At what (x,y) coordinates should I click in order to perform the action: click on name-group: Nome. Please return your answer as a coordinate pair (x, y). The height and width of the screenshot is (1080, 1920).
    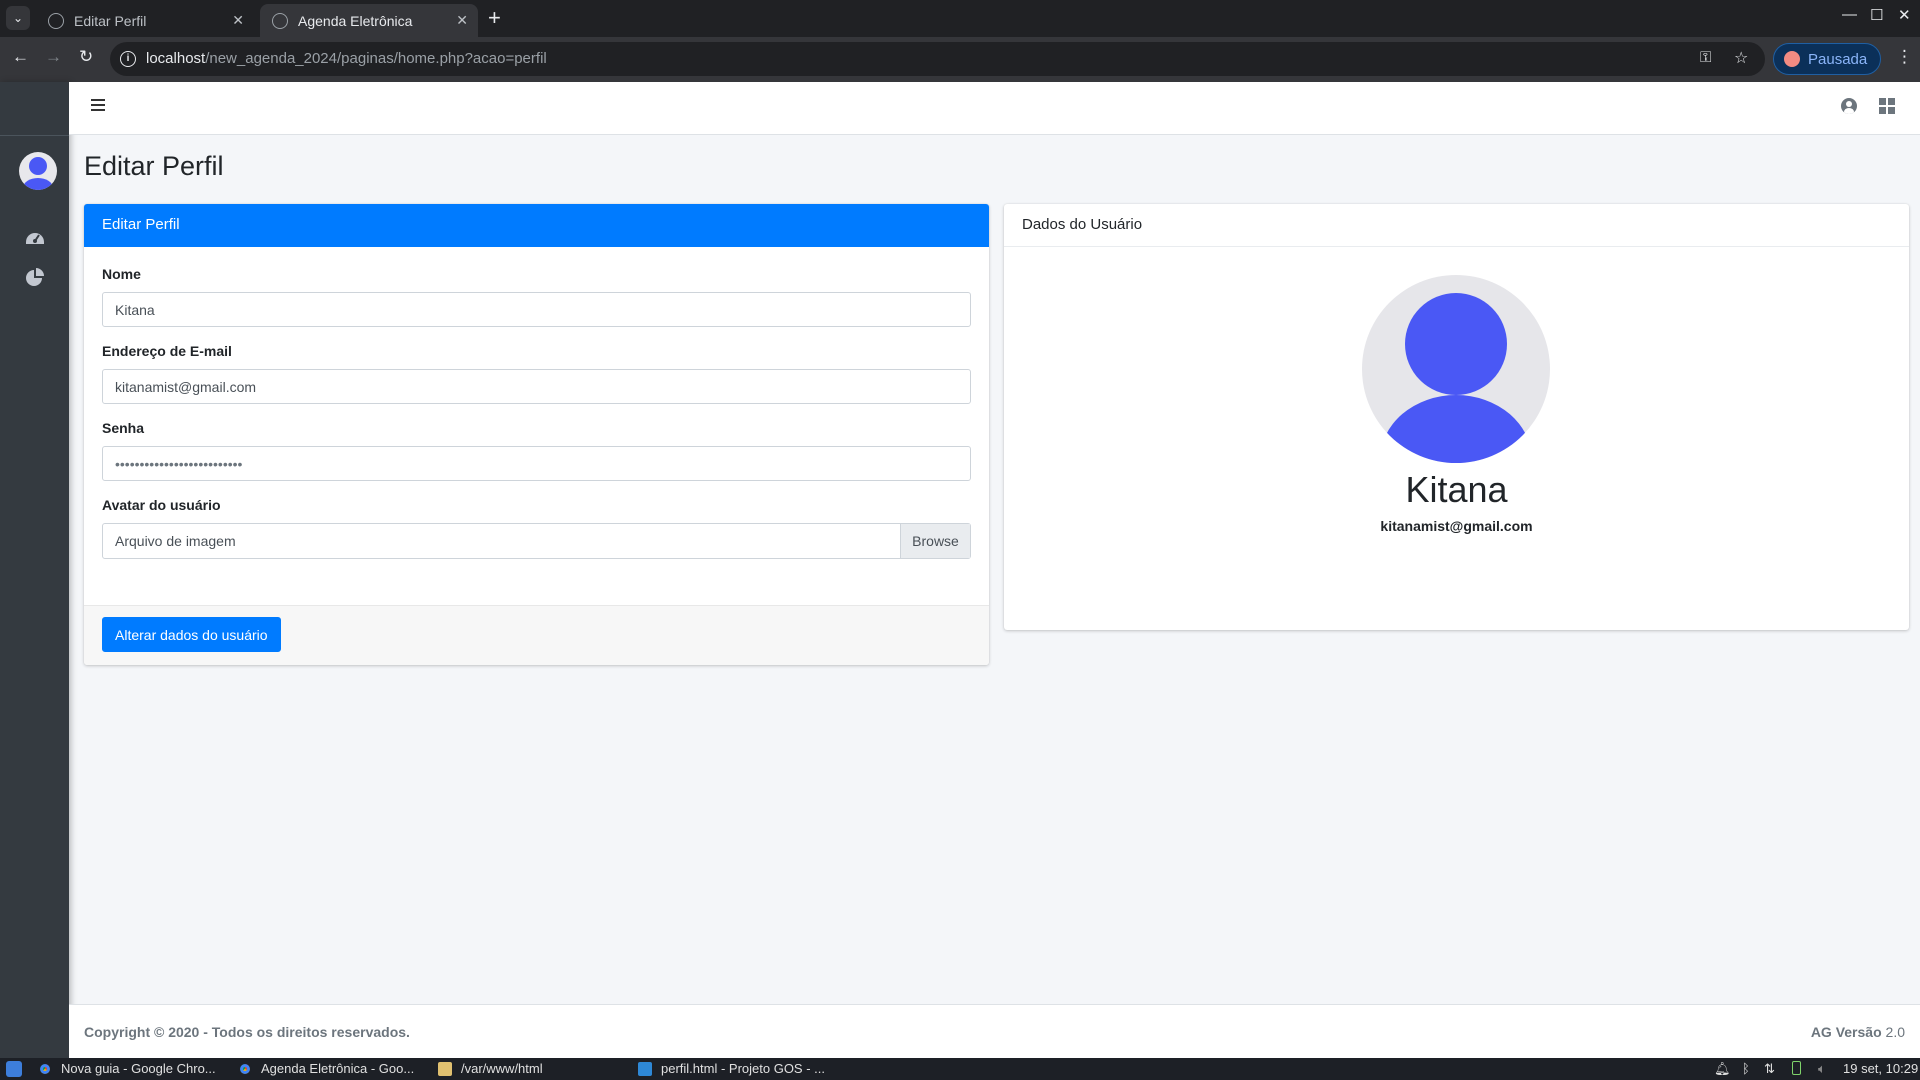
    Looking at the image, I should click on (536, 296).